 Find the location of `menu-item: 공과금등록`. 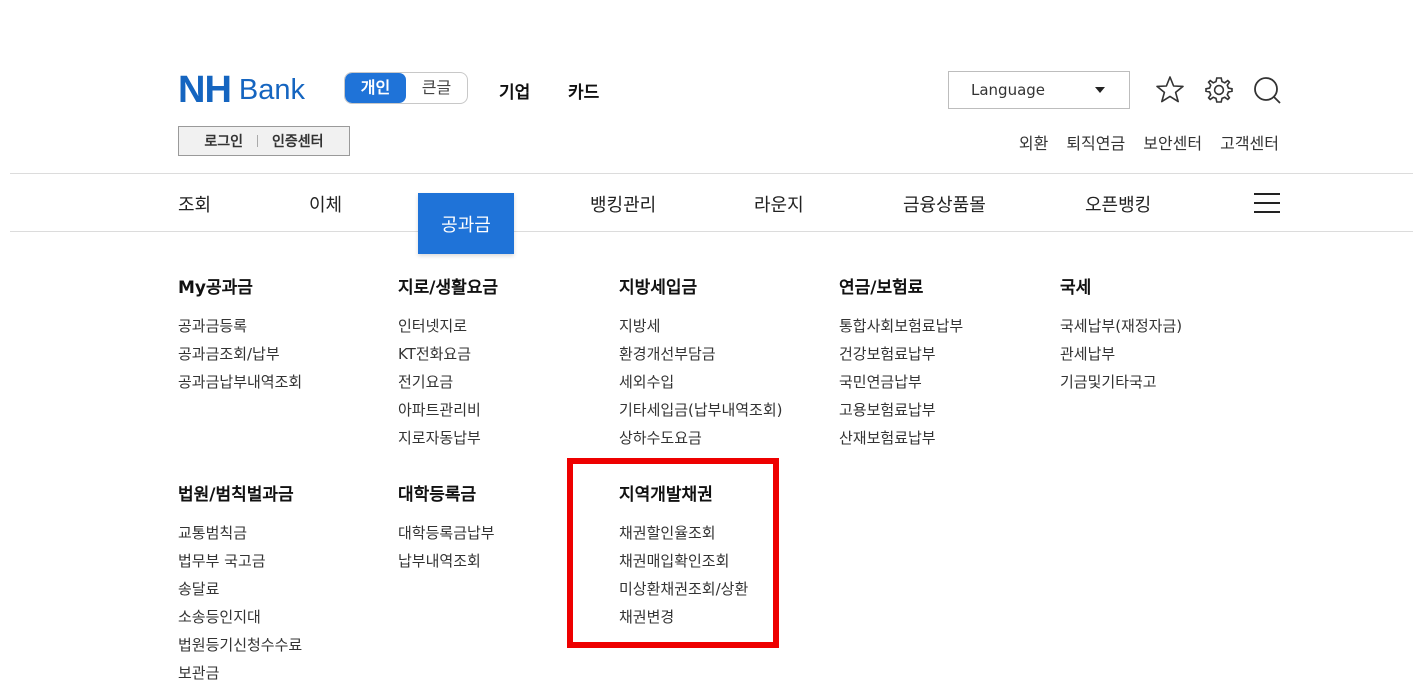

menu-item: 공과금등록 is located at coordinates (283, 326).